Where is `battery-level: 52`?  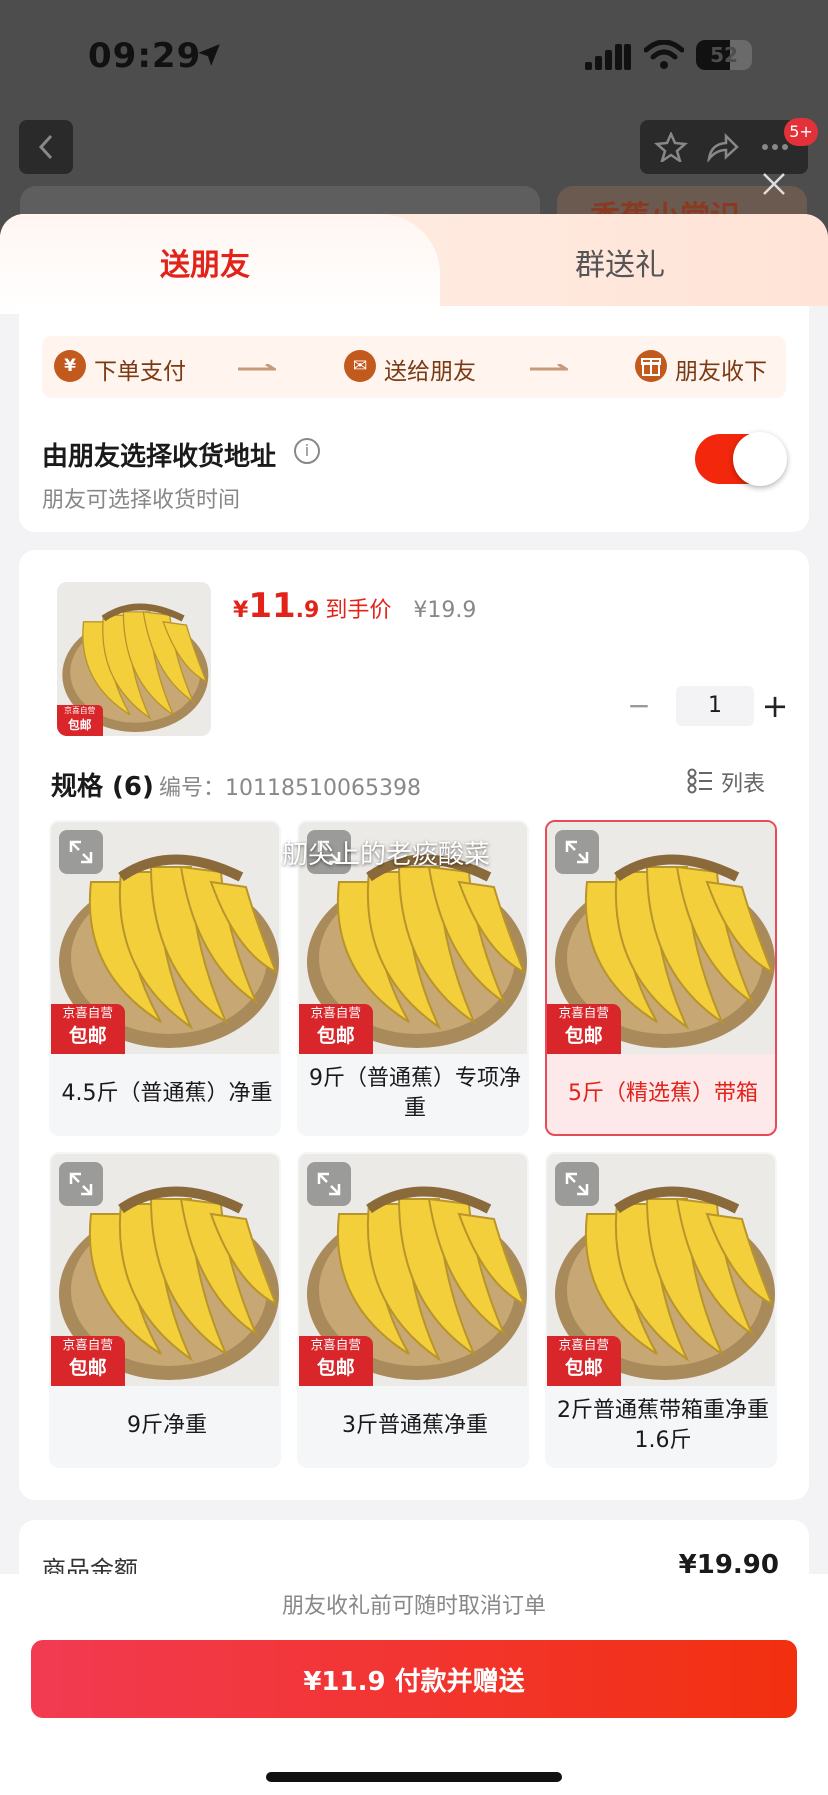 battery-level: 52 is located at coordinates (724, 55).